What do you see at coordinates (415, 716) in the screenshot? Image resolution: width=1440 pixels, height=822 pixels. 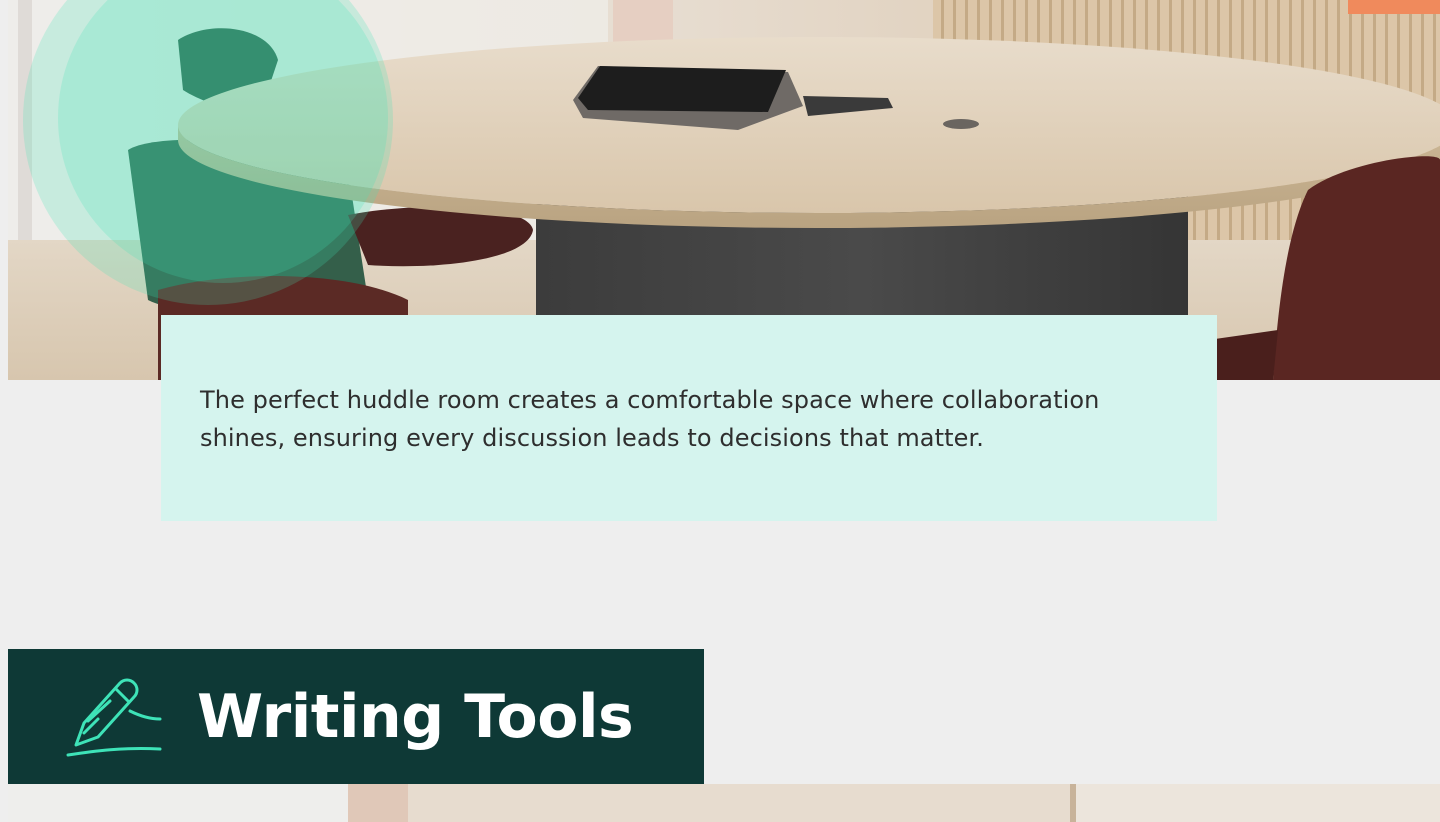 I see `section-title: Writing Tools` at bounding box center [415, 716].